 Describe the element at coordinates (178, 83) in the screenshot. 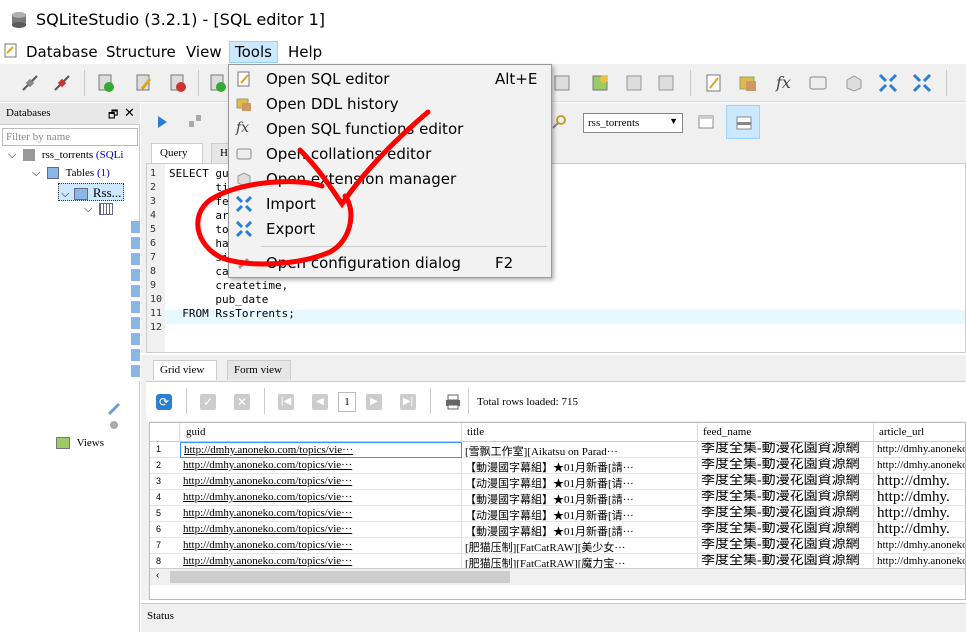

I see `delete-database-icon` at that location.